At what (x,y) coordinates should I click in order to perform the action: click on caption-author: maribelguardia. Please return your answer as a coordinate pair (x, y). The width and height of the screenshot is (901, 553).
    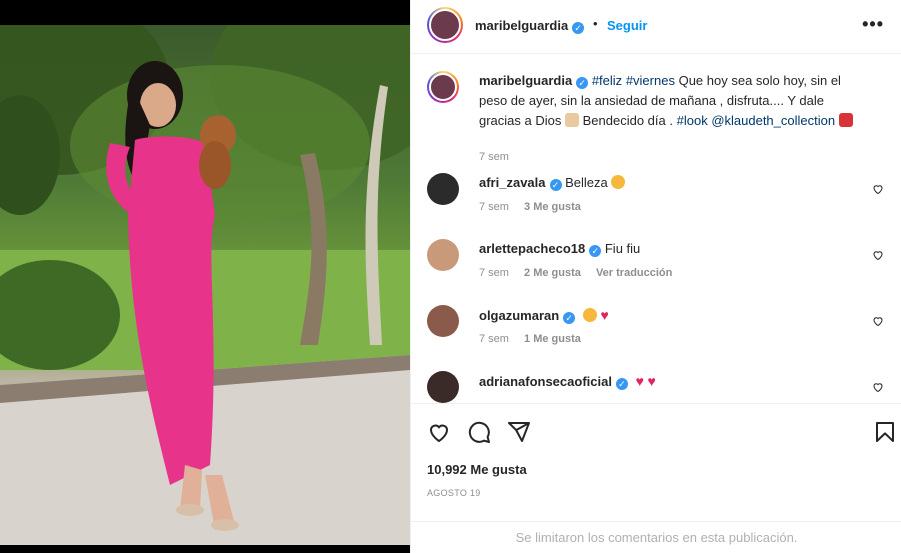
    Looking at the image, I should click on (525, 80).